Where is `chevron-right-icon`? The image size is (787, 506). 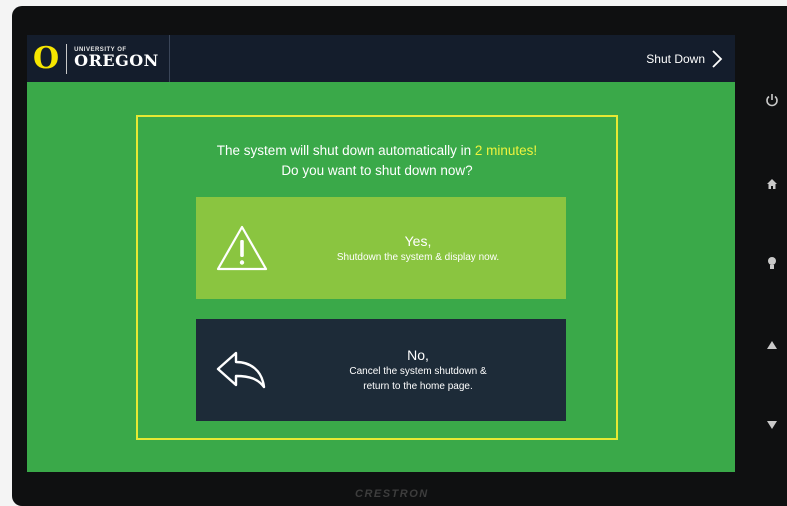 chevron-right-icon is located at coordinates (717, 58).